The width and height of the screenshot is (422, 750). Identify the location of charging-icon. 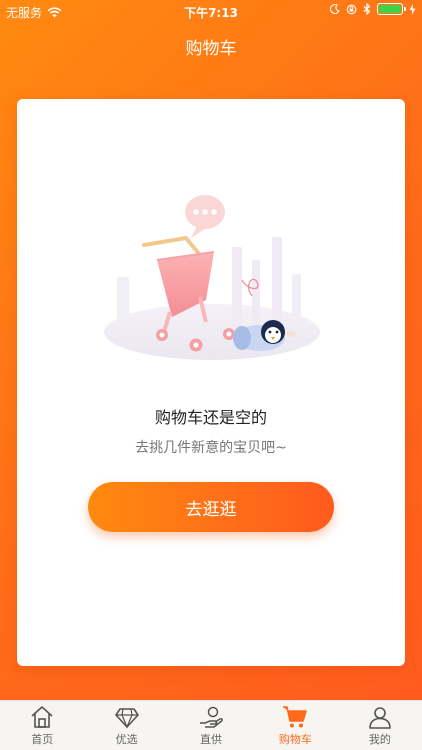
(412, 9).